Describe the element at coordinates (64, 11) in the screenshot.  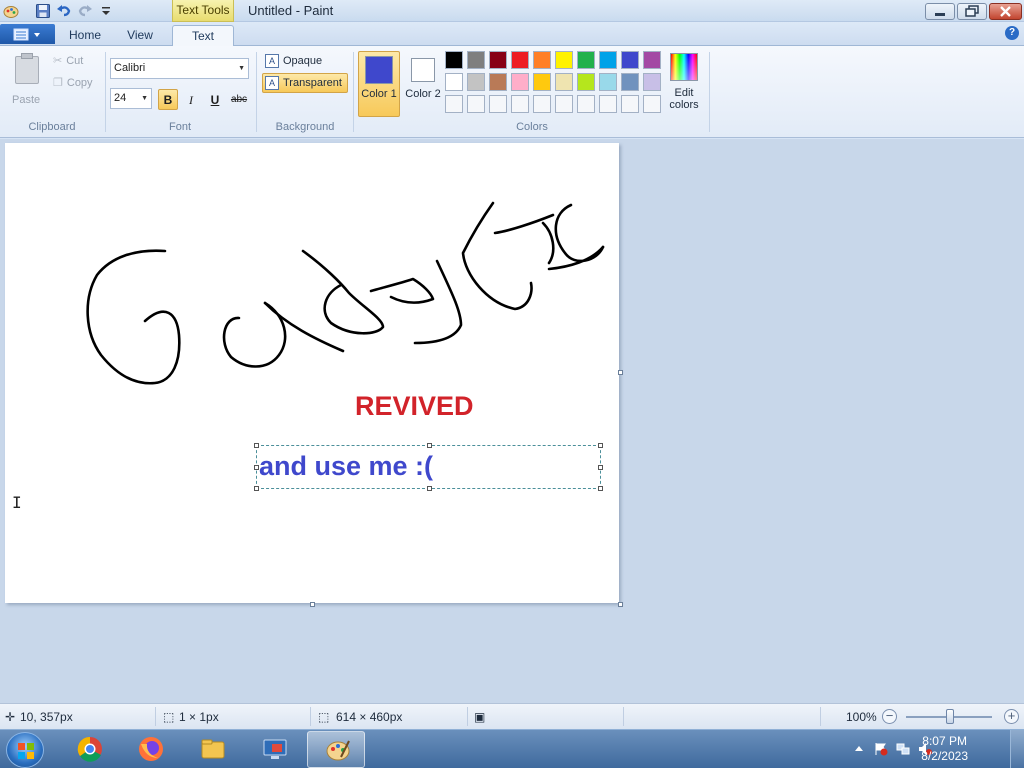
I see `undo-icon` at that location.